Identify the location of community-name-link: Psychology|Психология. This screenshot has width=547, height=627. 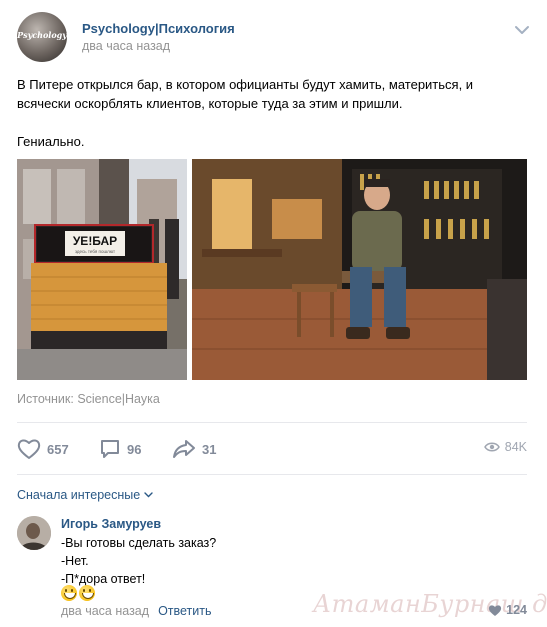
(158, 28).